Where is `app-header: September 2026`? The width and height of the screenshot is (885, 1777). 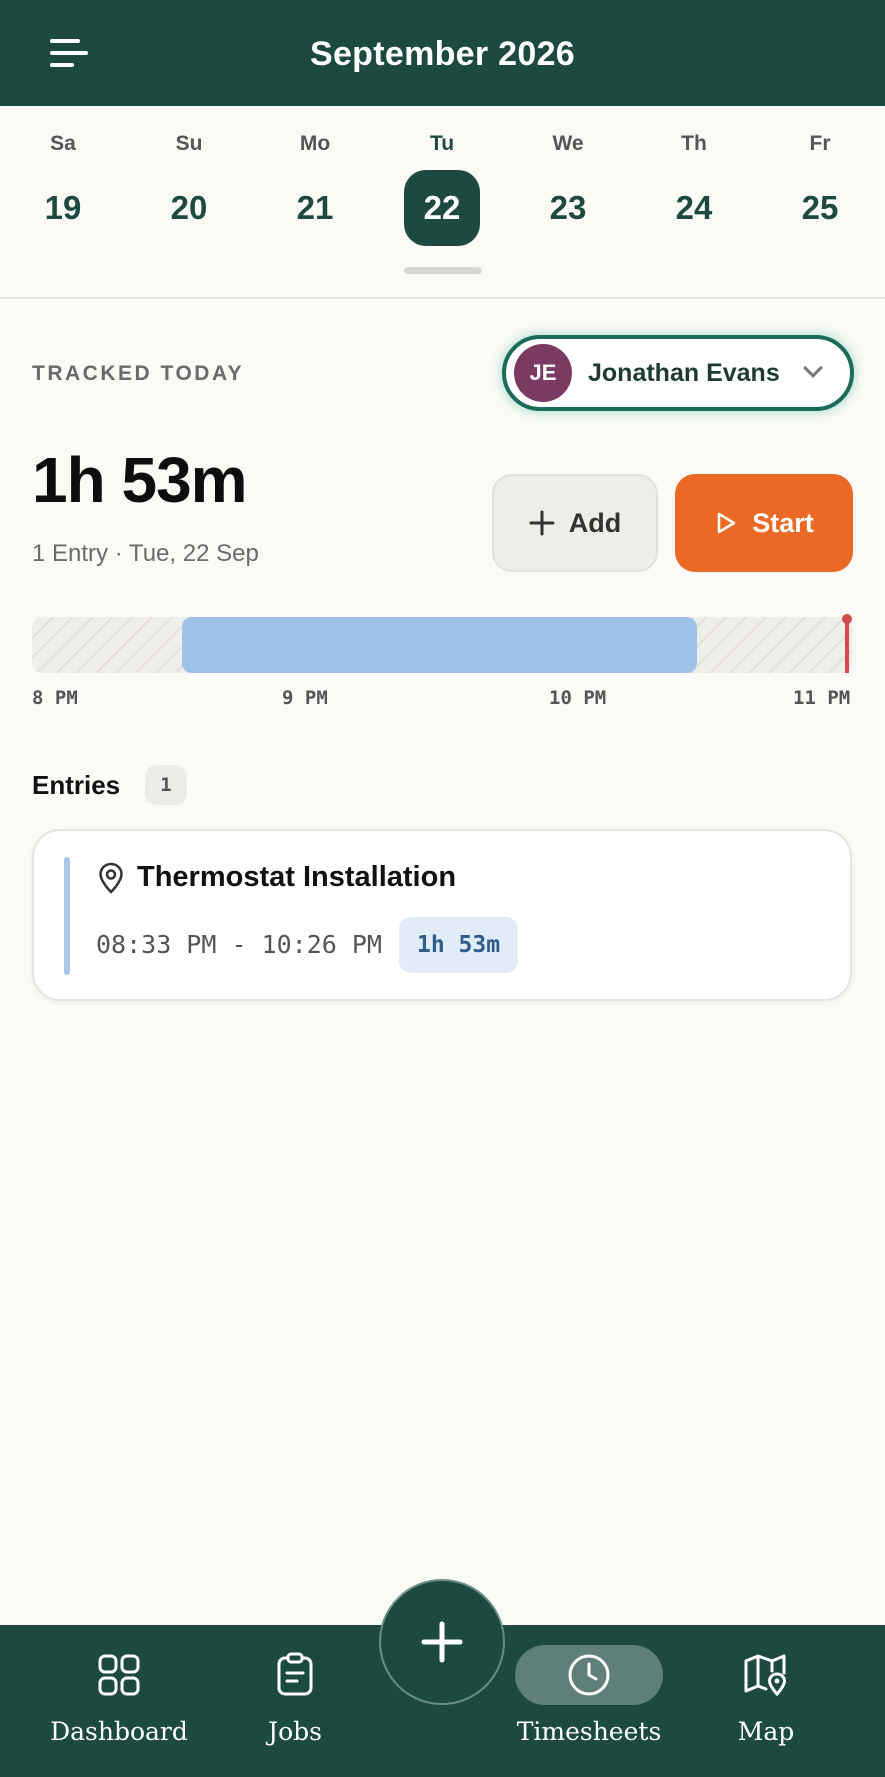
app-header: September 2026 is located at coordinates (442, 53).